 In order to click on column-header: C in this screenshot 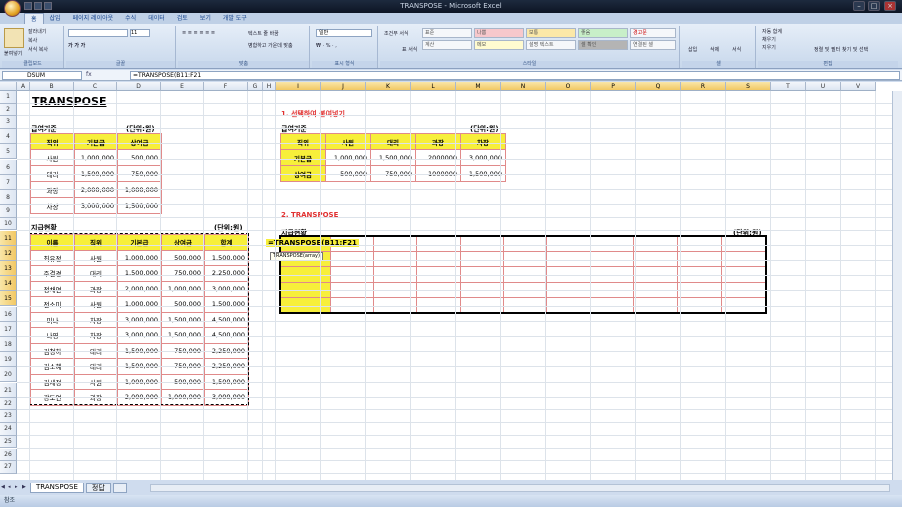, I will do `click(95, 86)`.